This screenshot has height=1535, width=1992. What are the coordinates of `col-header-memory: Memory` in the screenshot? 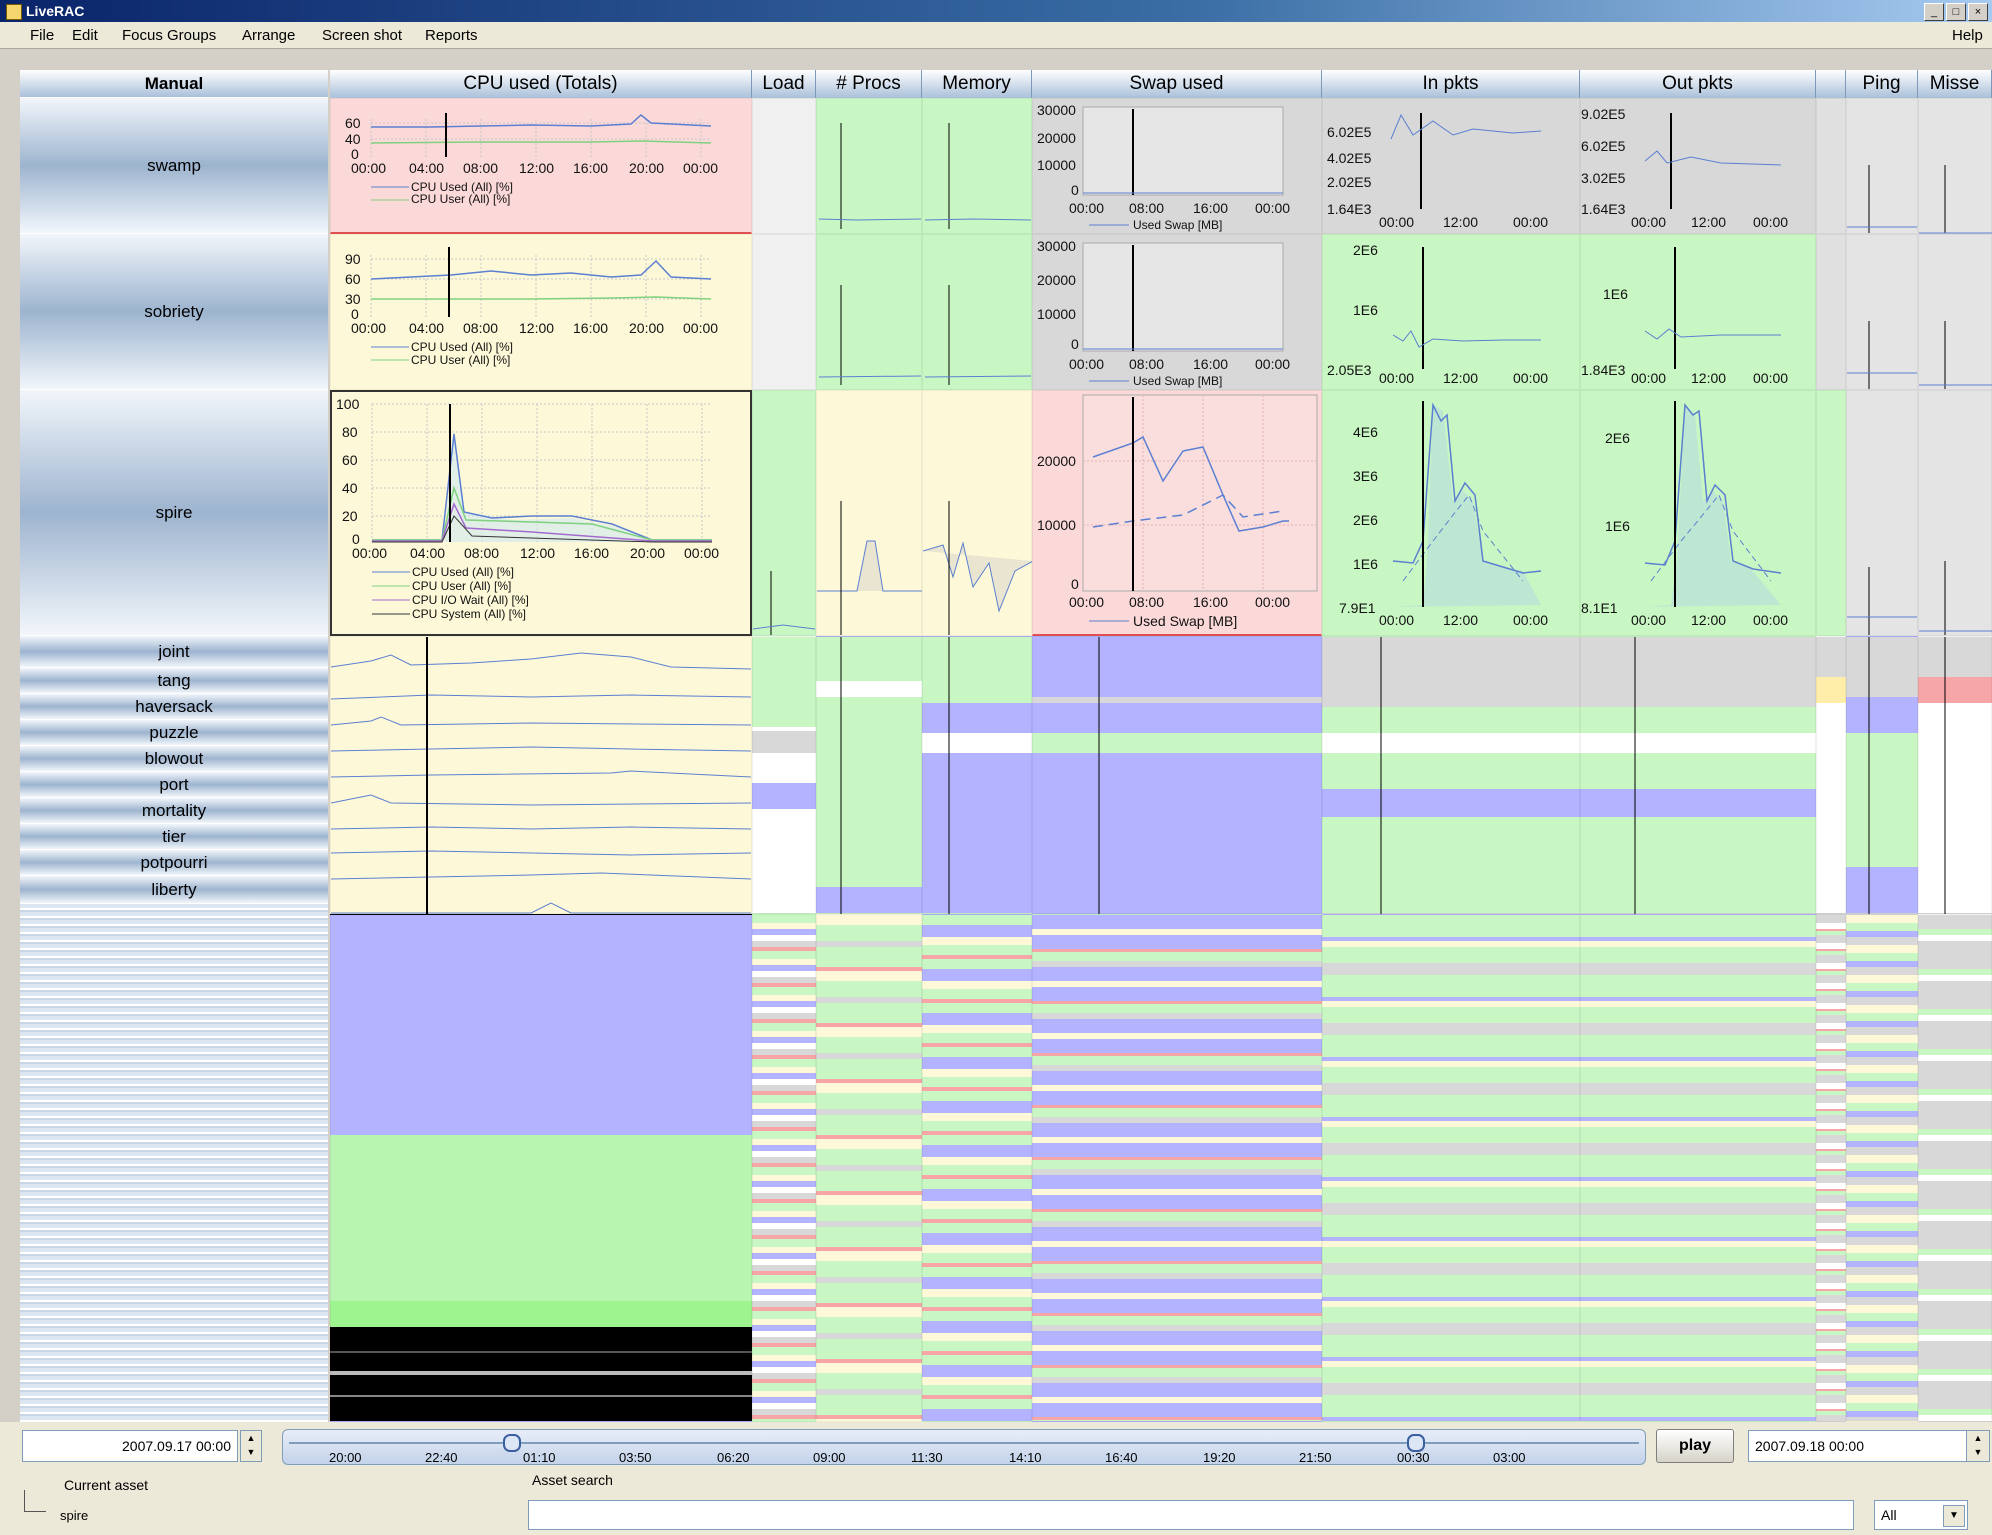 It's located at (977, 84).